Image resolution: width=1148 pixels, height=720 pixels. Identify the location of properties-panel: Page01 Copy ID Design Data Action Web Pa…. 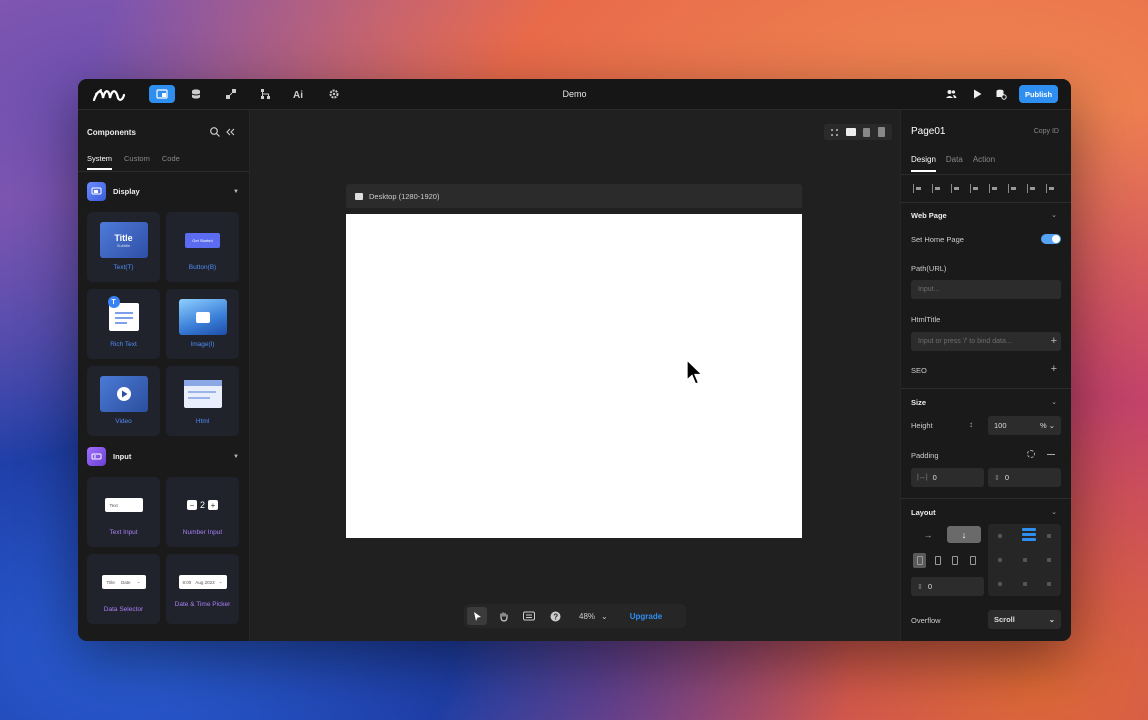
(985, 375).